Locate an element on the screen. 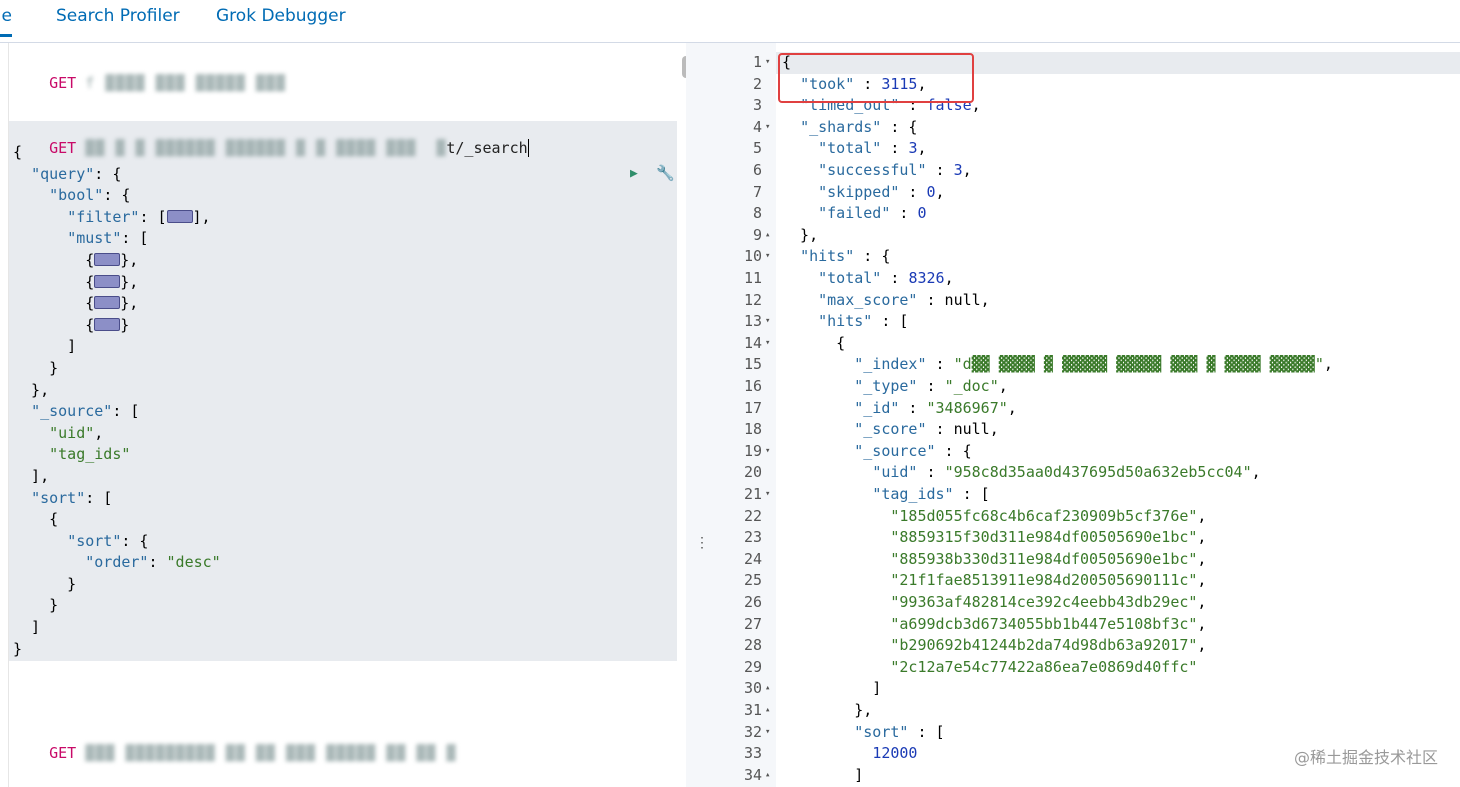 Image resolution: width=1460 pixels, height=787 pixels. line-number: 19 is located at coordinates (752, 450).